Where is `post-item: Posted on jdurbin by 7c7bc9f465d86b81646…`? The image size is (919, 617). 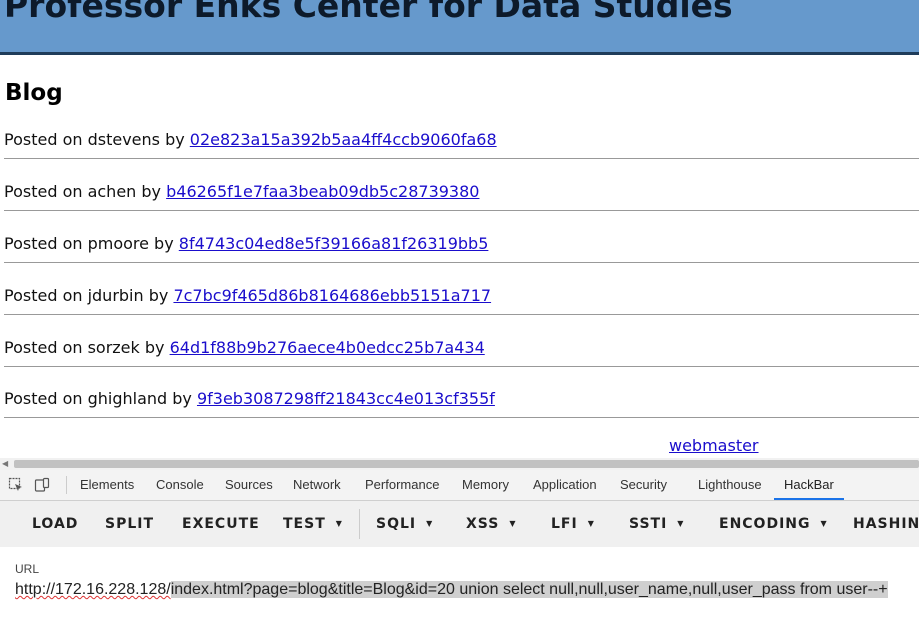 post-item: Posted on jdurbin by 7c7bc9f465d86b81646… is located at coordinates (459, 302).